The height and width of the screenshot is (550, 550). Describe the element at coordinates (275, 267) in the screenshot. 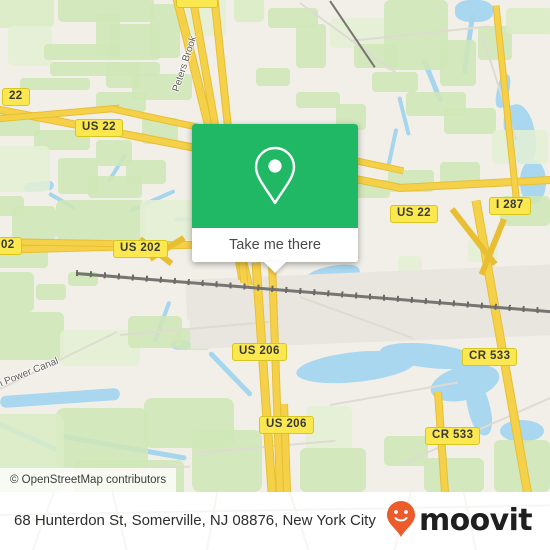

I see `card-pointer-tail` at that location.